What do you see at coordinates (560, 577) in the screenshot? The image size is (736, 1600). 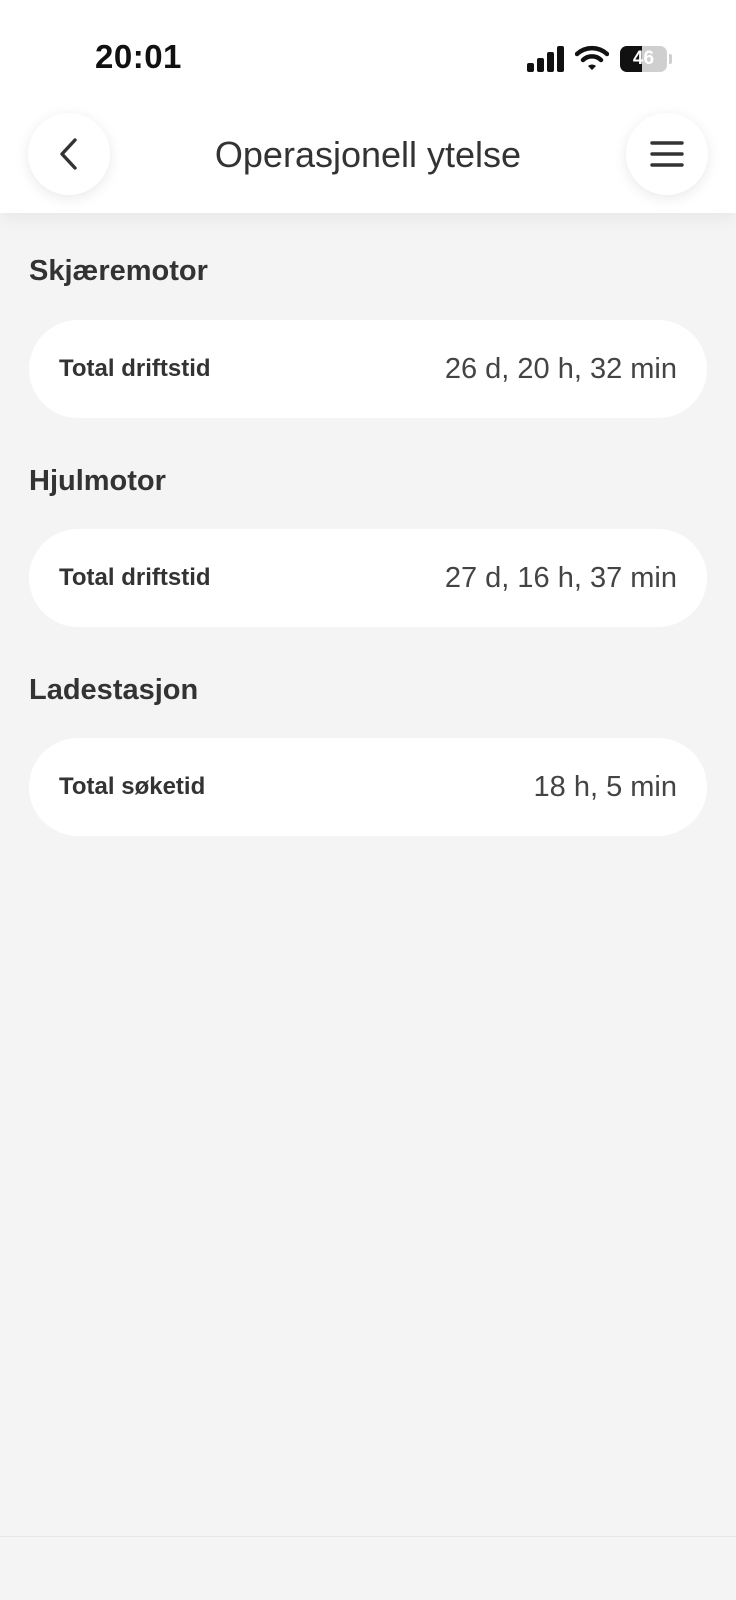 I see `card-value: 27 d, 16 h, 37 min` at bounding box center [560, 577].